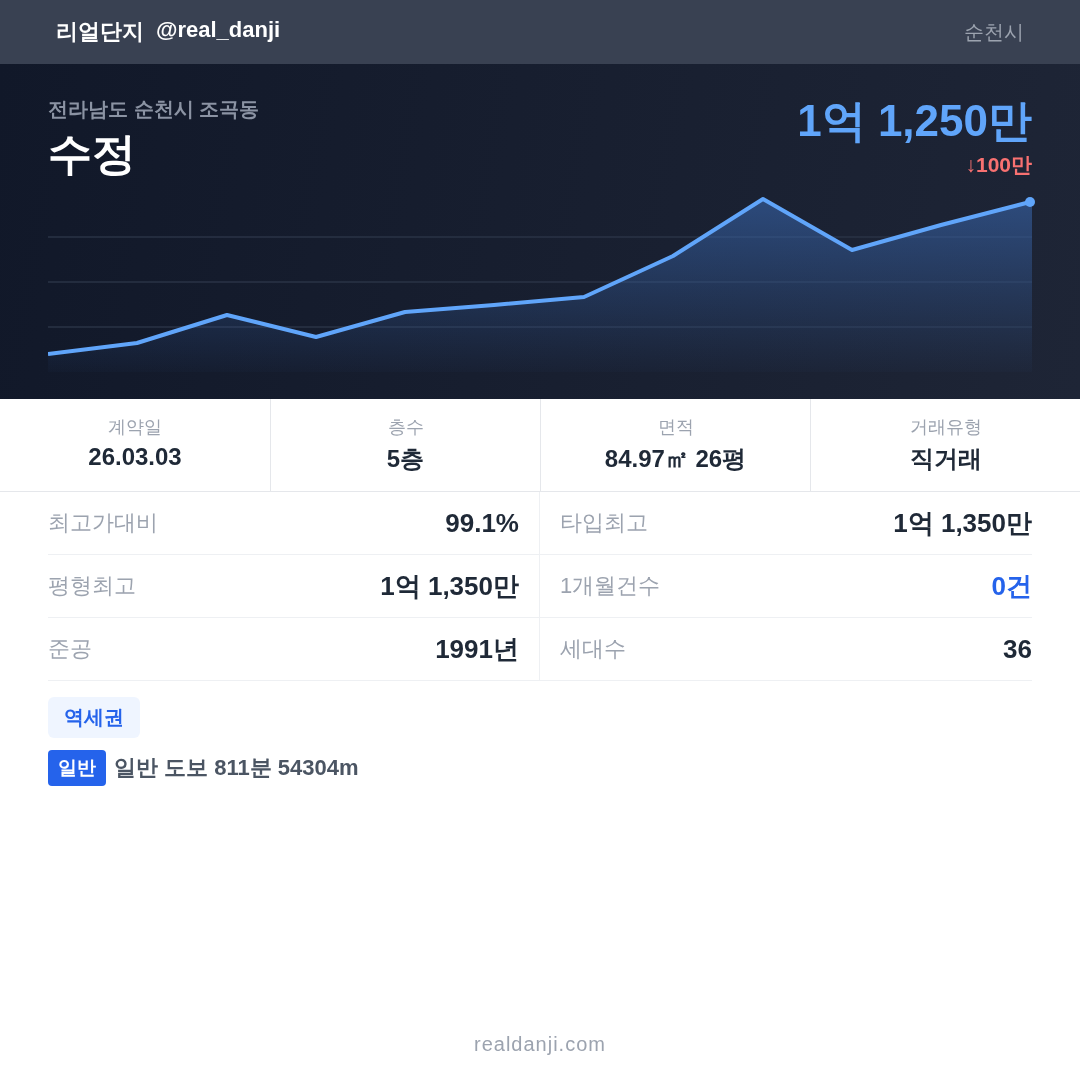  Describe the element at coordinates (135, 457) in the screenshot. I see `stat-value: 26.03.03` at that location.